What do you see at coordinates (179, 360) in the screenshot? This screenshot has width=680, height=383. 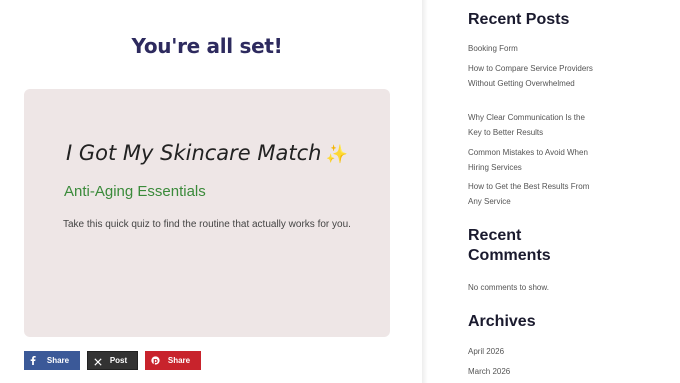 I see `pinterest-share-label: Share` at bounding box center [179, 360].